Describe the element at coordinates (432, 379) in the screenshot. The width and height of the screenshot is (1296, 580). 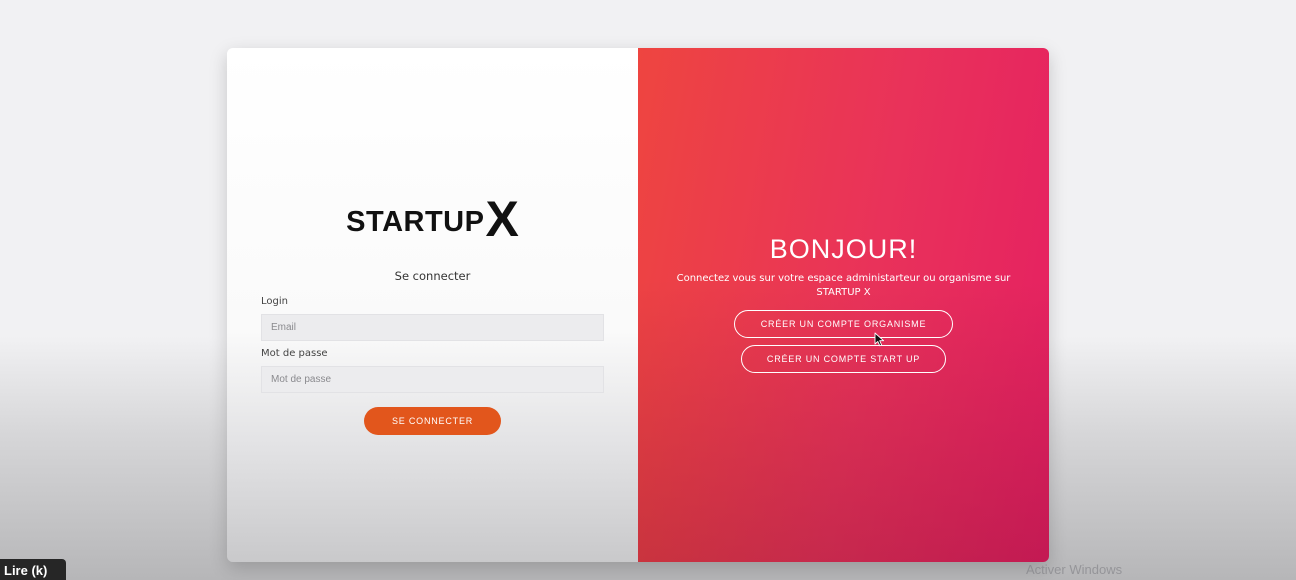
I see `password-input` at that location.